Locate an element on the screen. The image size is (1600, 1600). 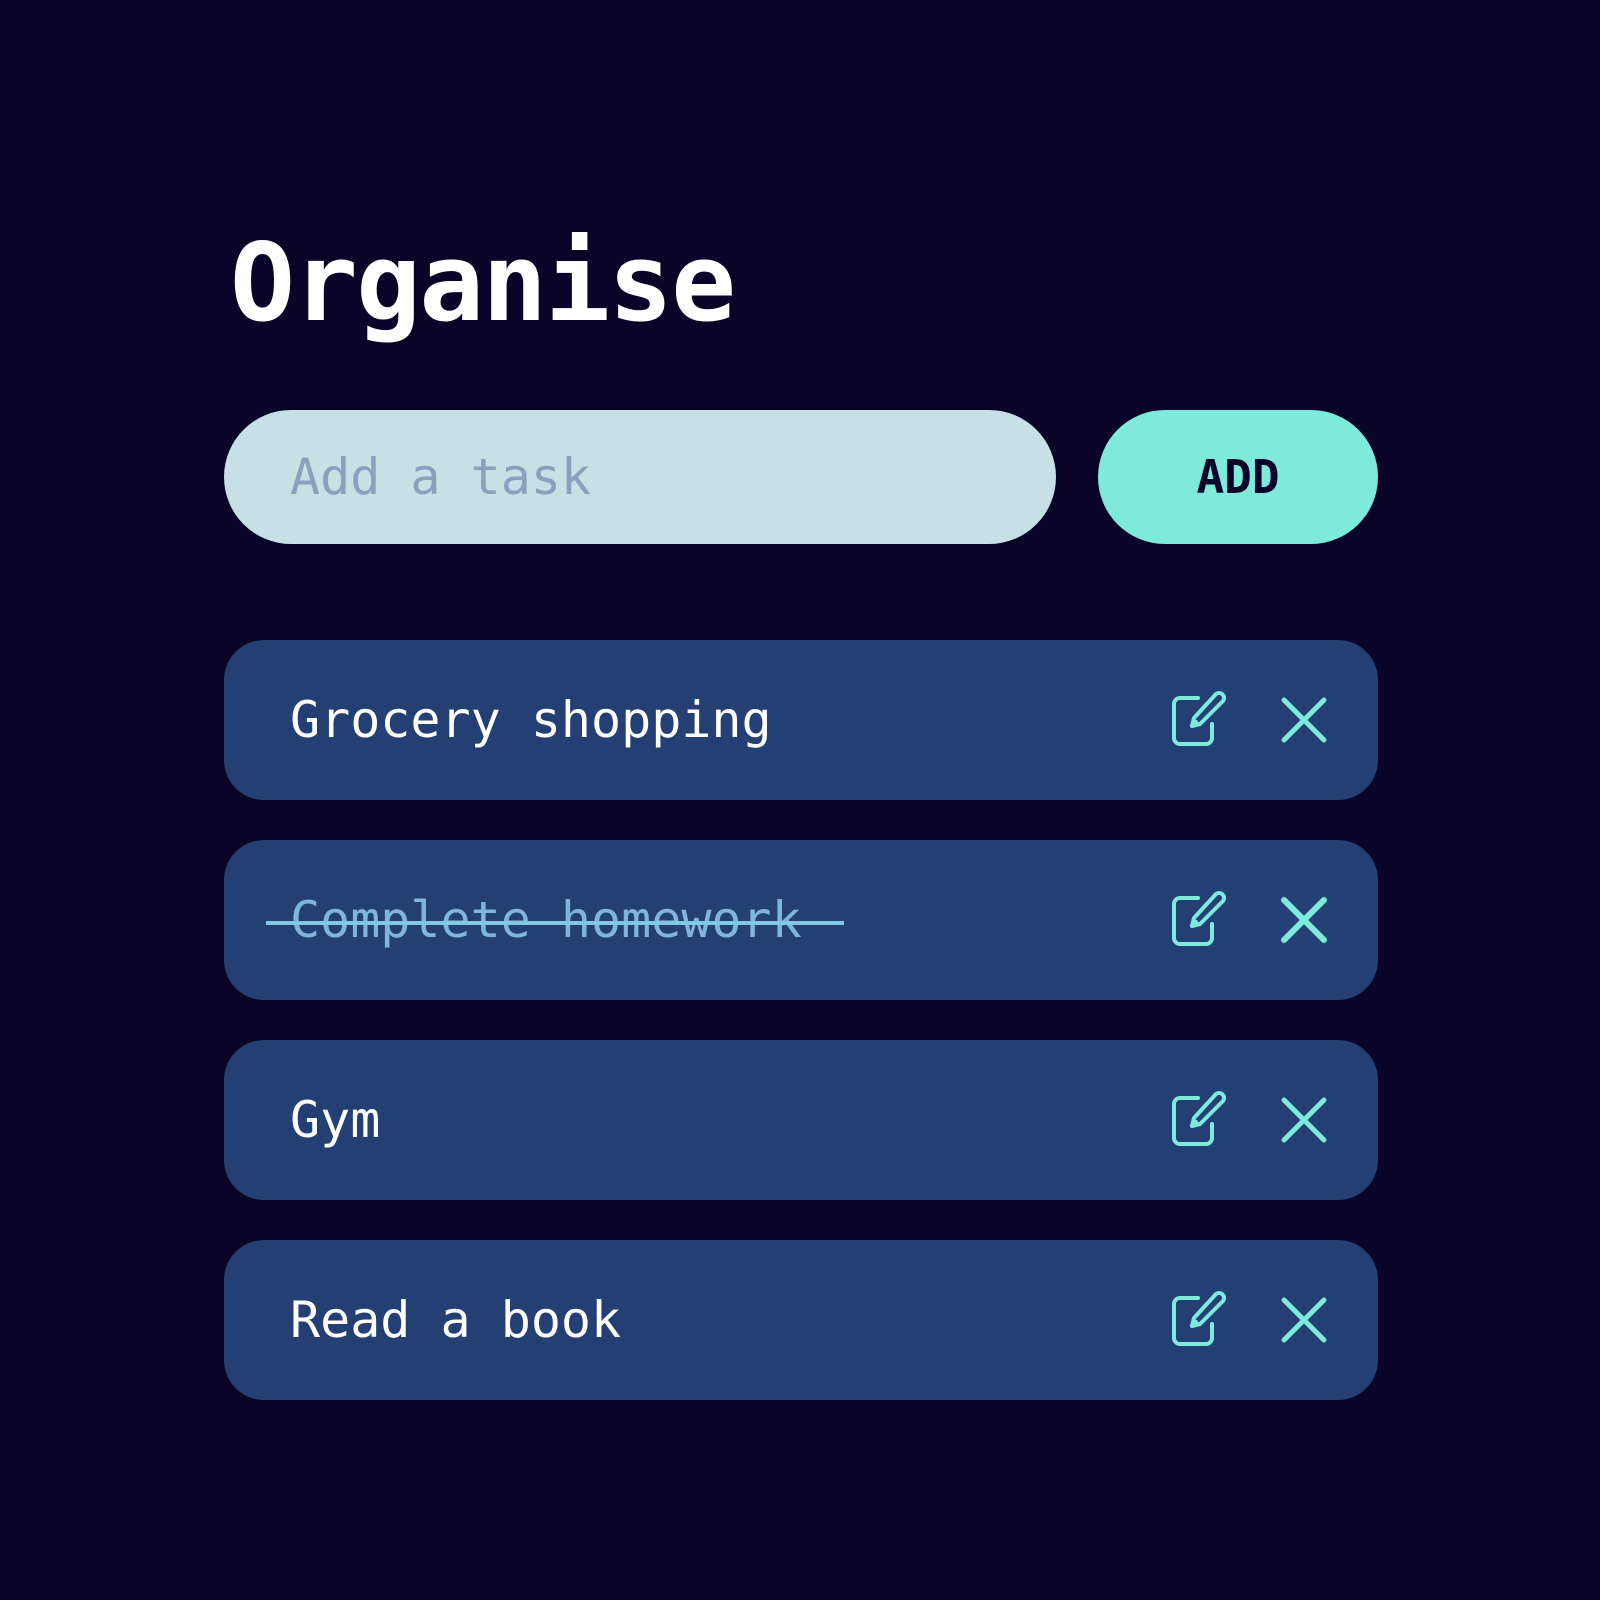
task-label-completed: Complete homework is located at coordinates (555, 920).